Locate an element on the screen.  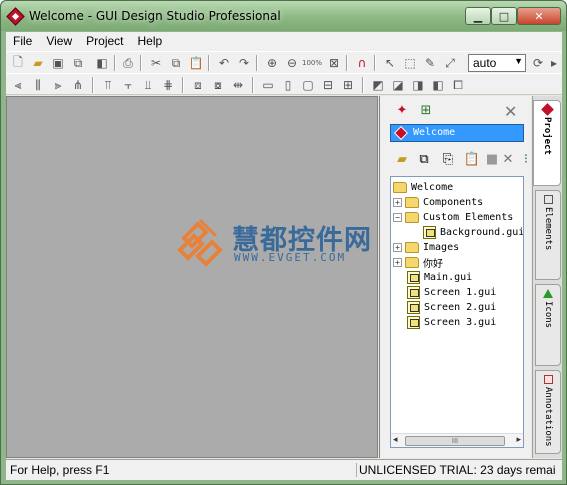
cut-icon: ✂ is located at coordinates (156, 63).